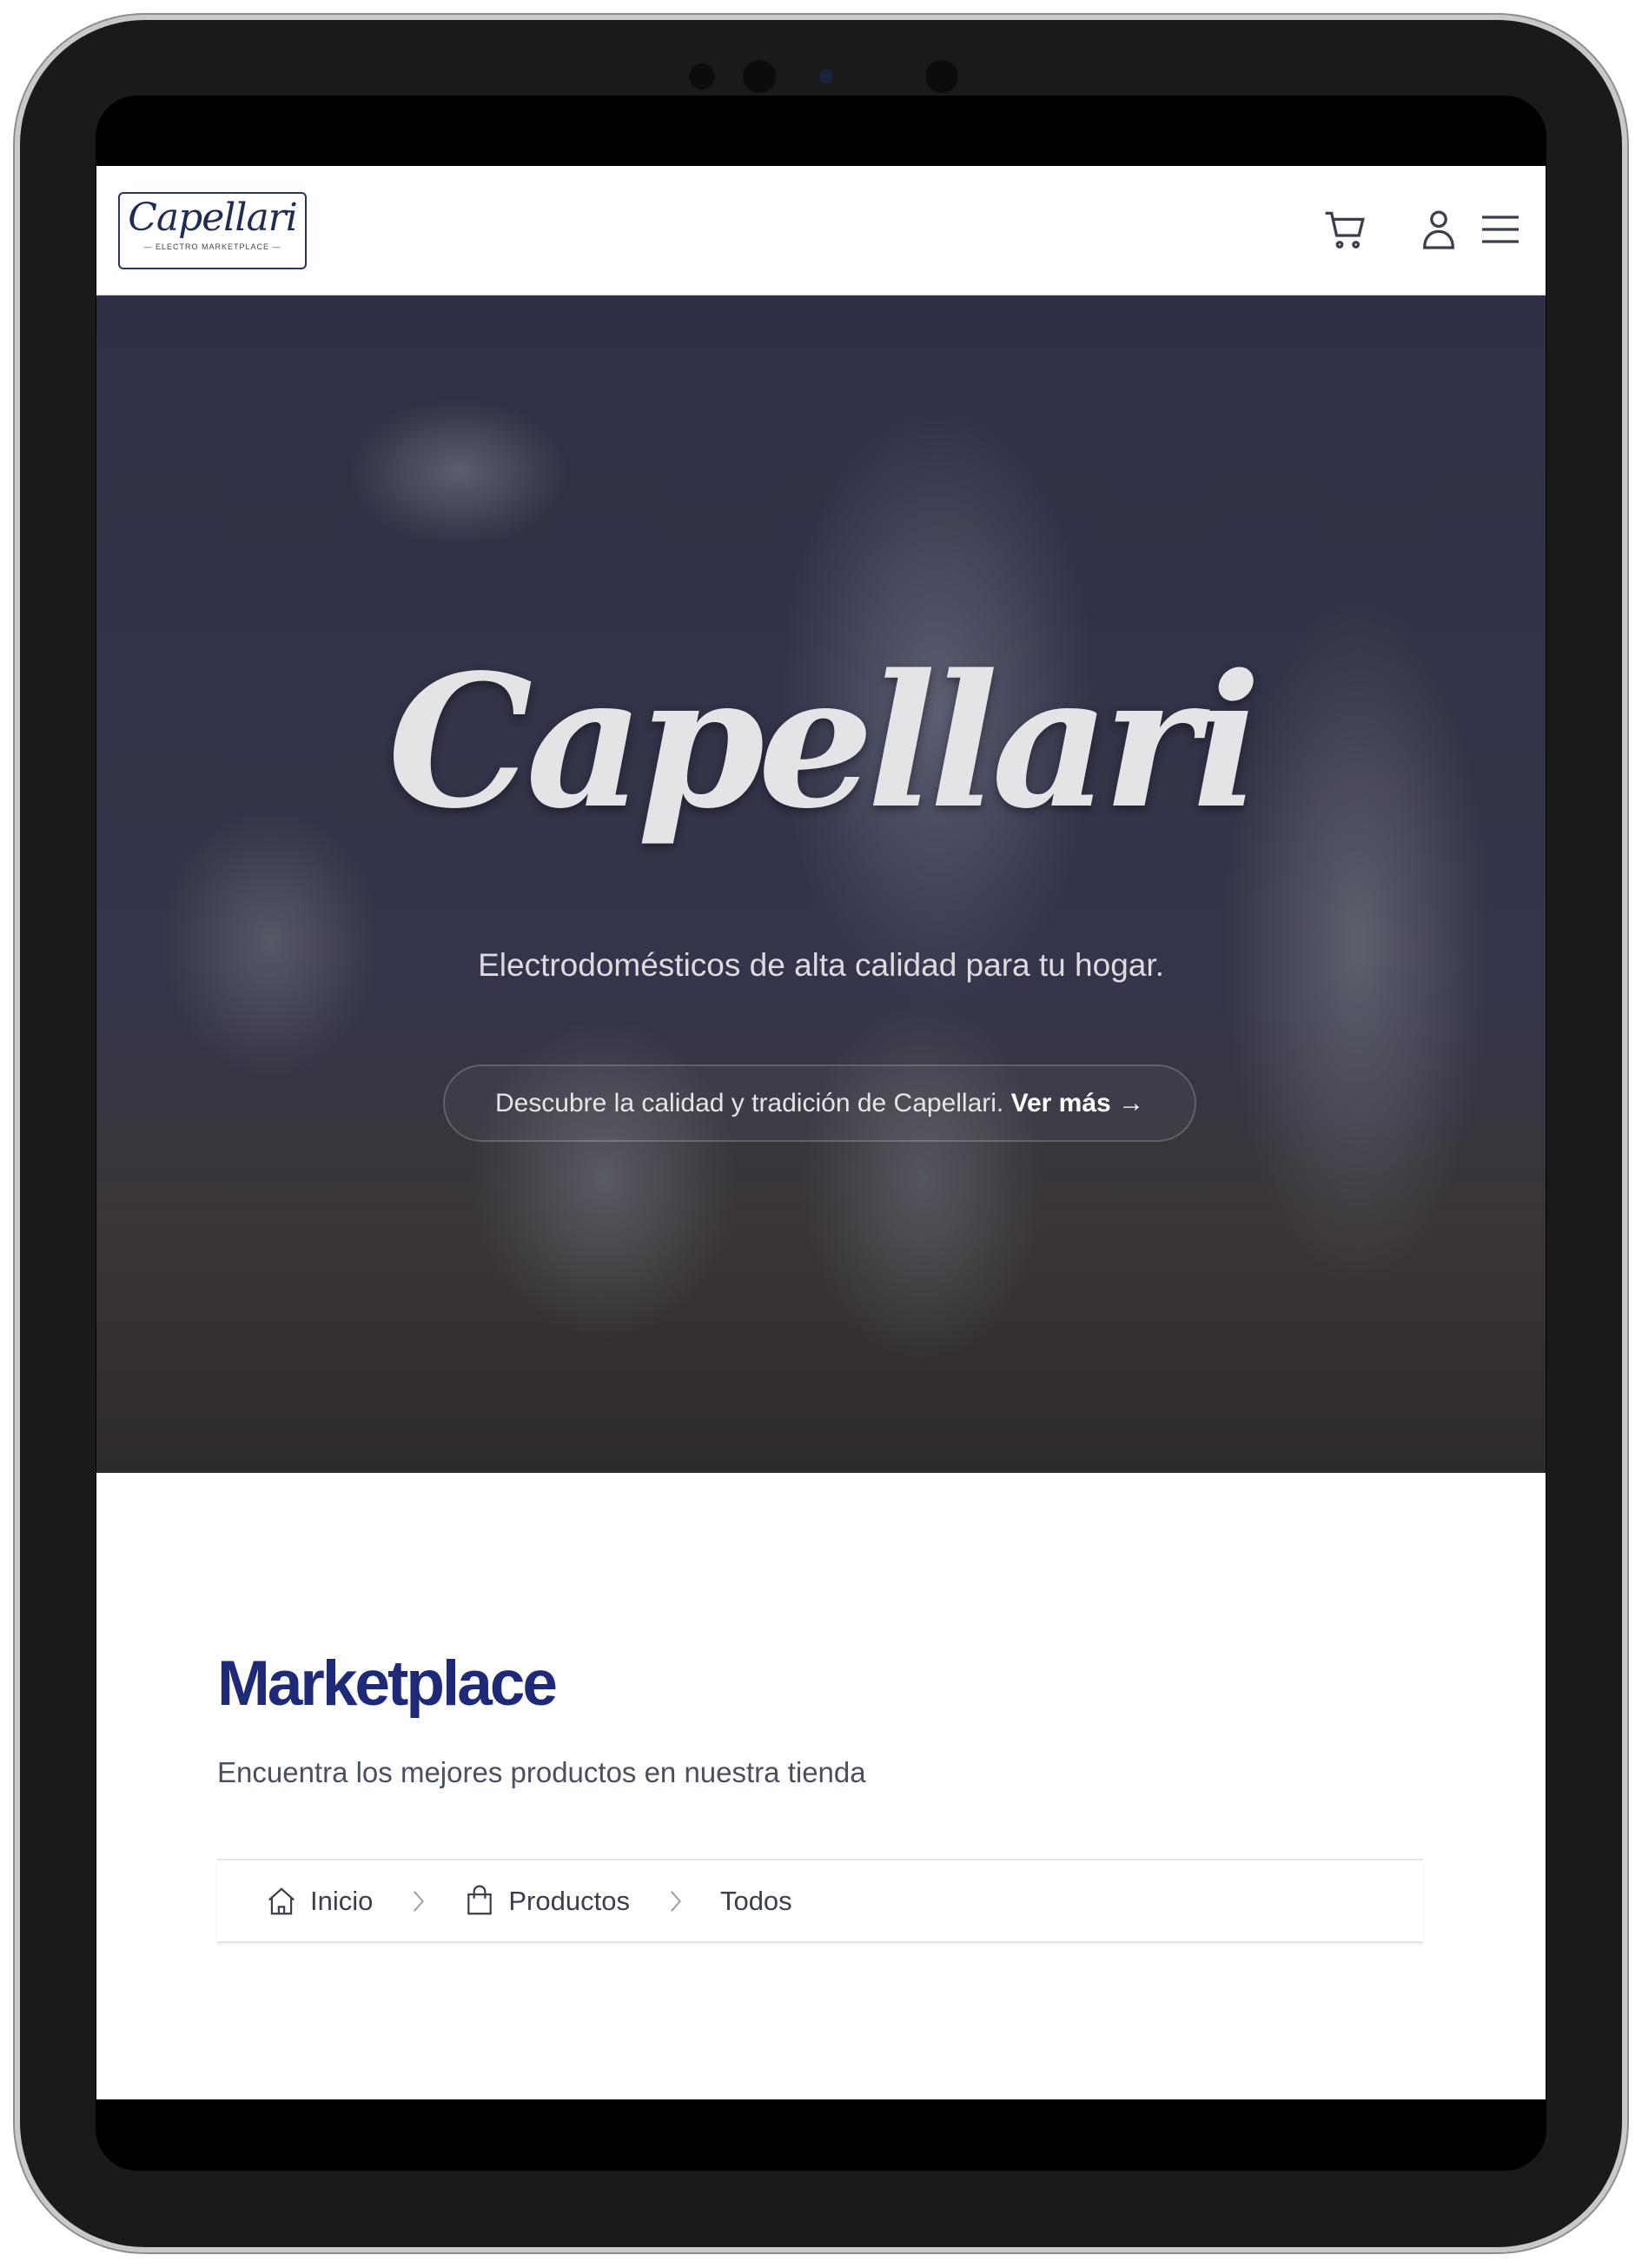  Describe the element at coordinates (212, 246) in the screenshot. I see `logo-tagline: — ELECTRO MARKETPLACE —` at that location.